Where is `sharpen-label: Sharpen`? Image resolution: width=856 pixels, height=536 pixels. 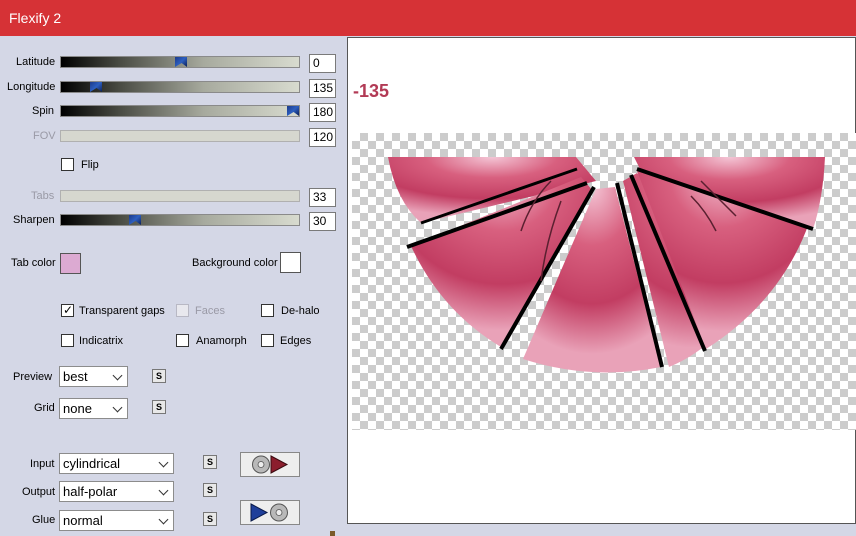 sharpen-label: Sharpen is located at coordinates (34, 220).